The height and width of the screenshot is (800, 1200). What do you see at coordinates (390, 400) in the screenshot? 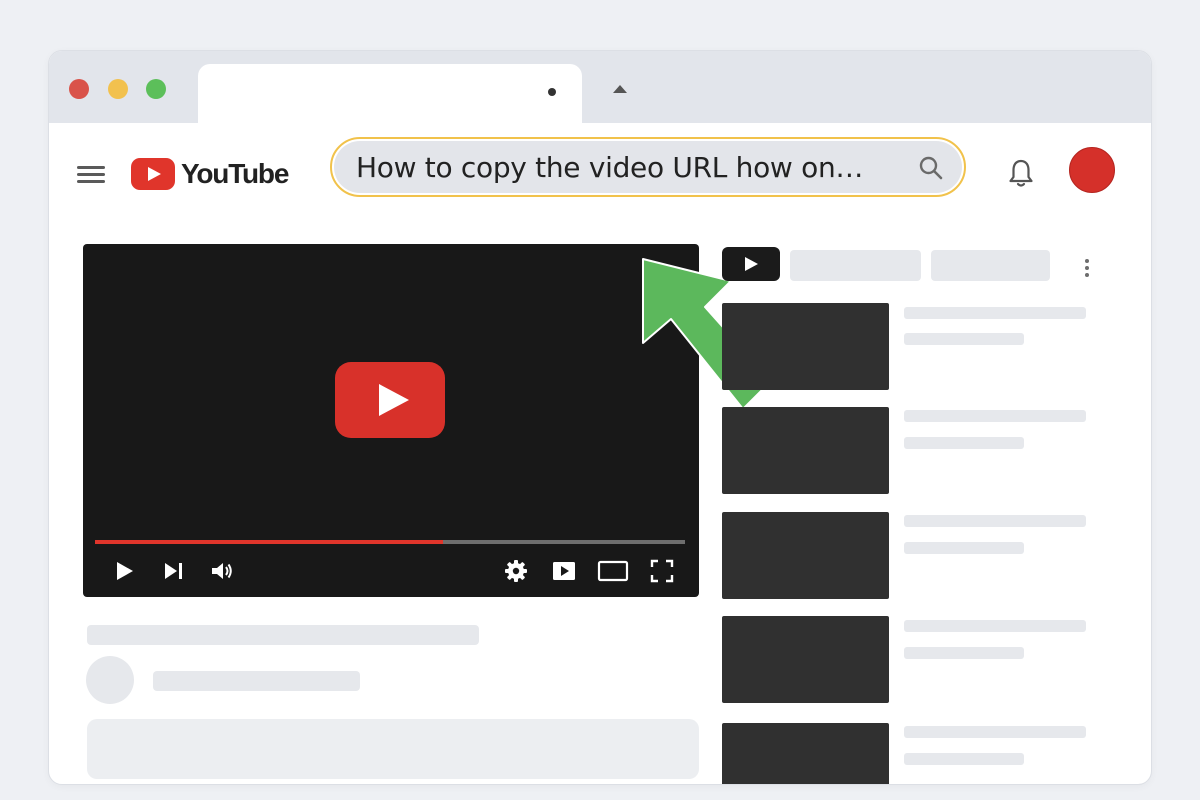
I see `big-play-button` at bounding box center [390, 400].